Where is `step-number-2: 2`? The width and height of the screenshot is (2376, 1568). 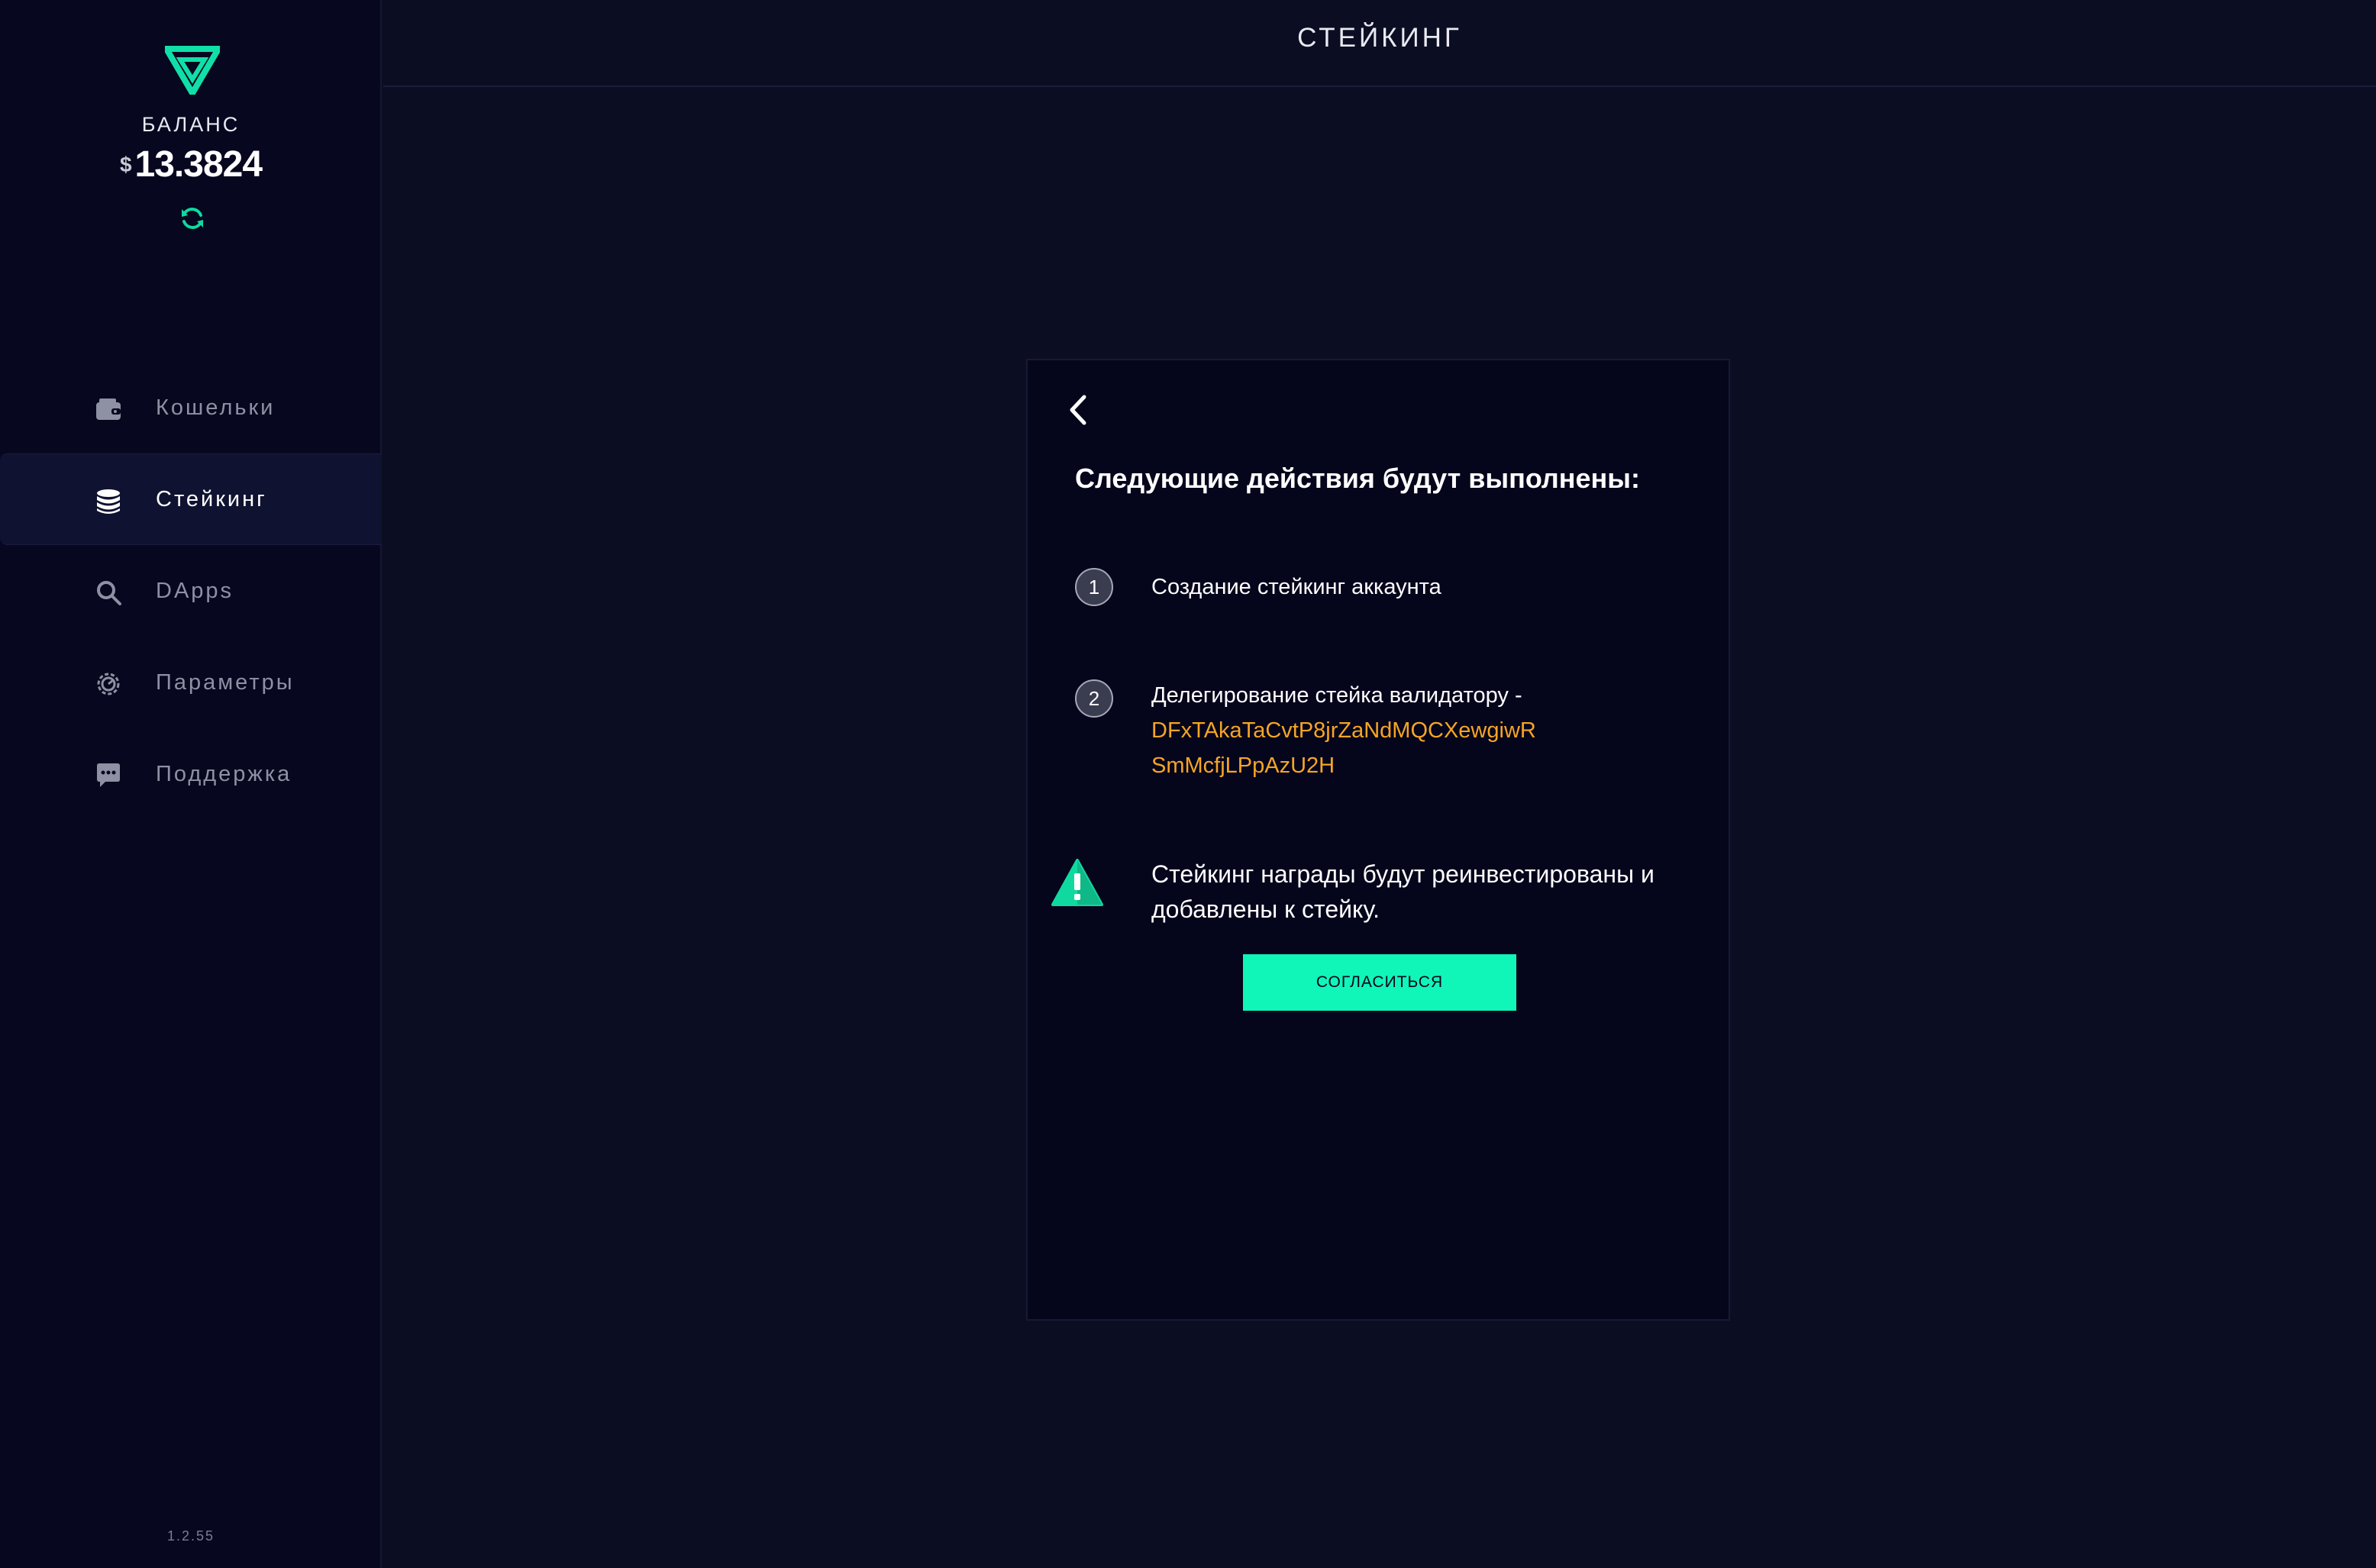
step-number-2: 2 is located at coordinates (1094, 698).